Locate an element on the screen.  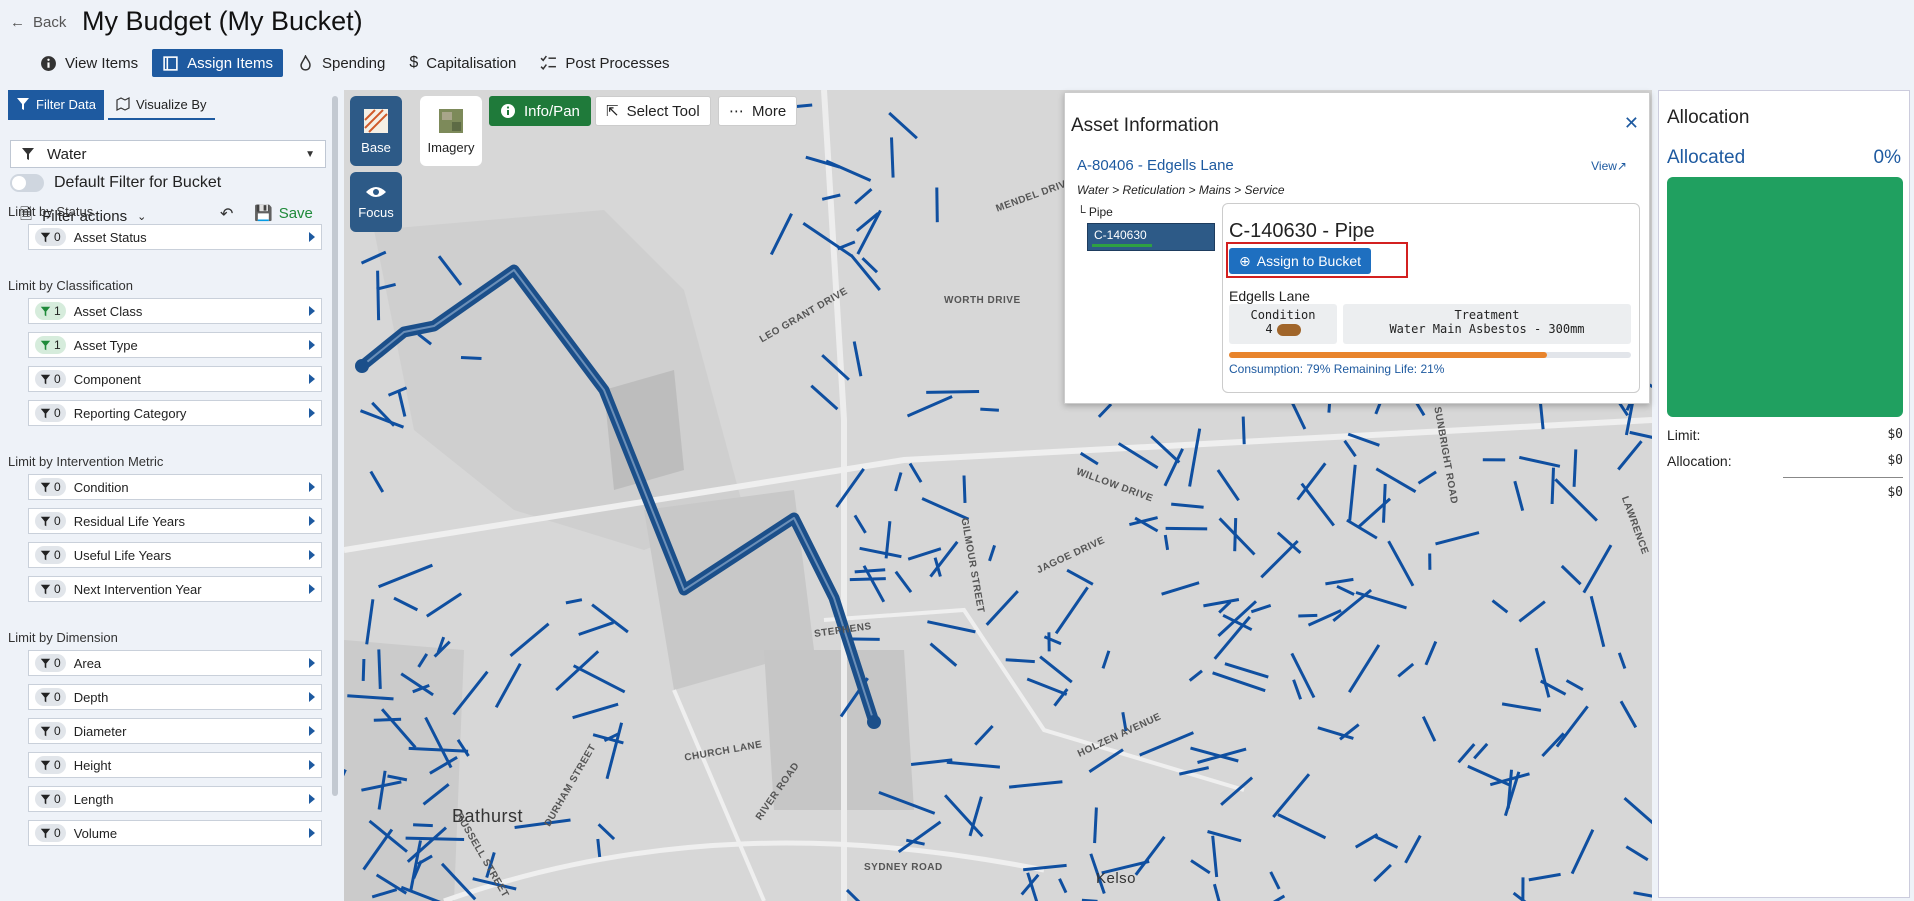
total-row: $0 is located at coordinates (1895, 492).